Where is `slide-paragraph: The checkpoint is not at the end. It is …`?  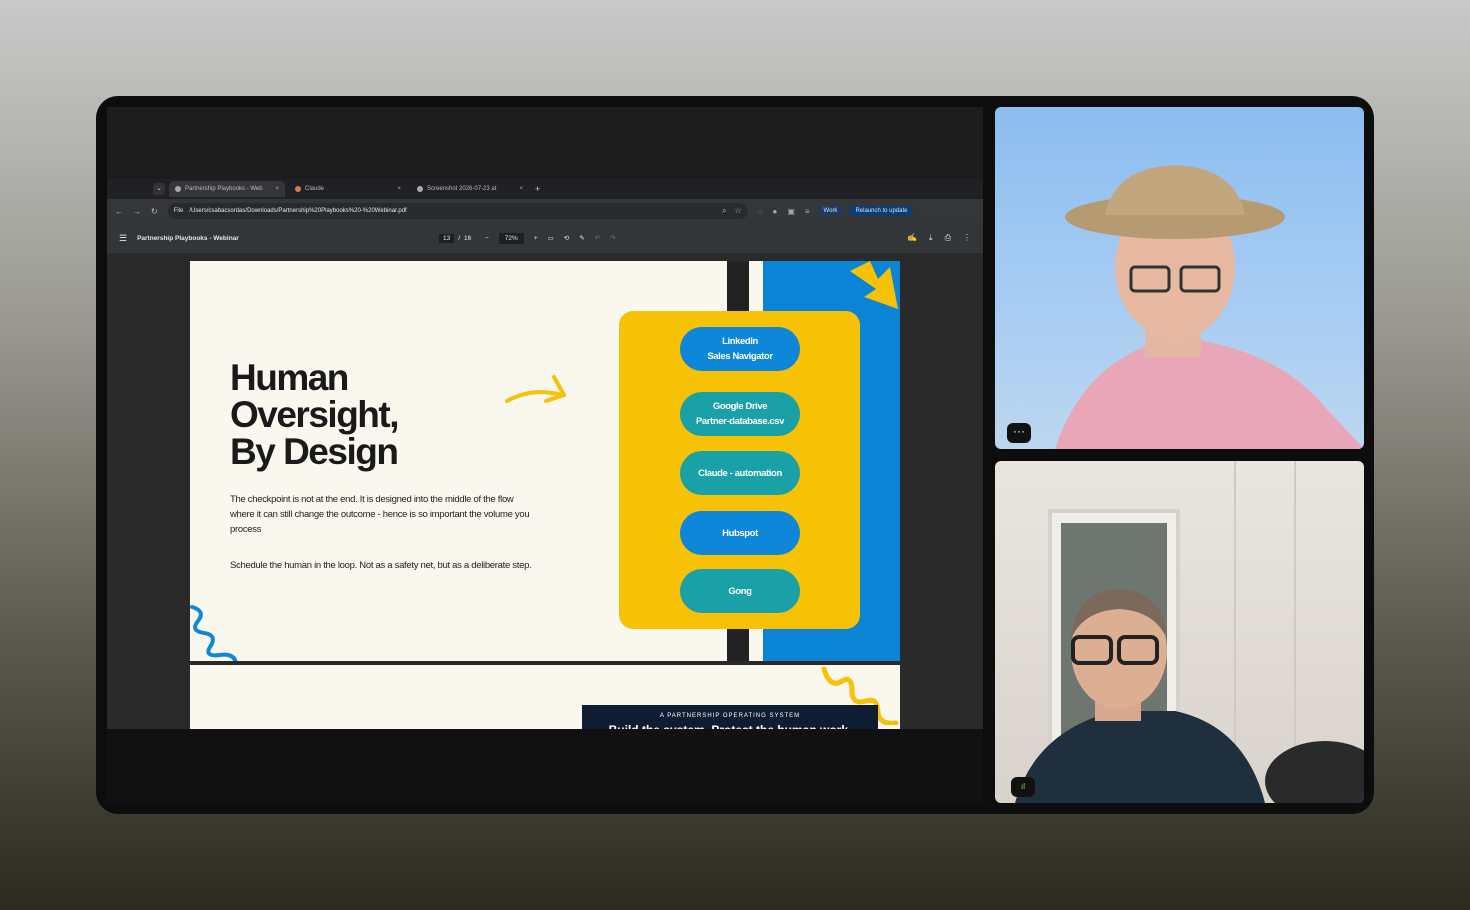 slide-paragraph: The checkpoint is not at the end. It is … is located at coordinates (380, 514).